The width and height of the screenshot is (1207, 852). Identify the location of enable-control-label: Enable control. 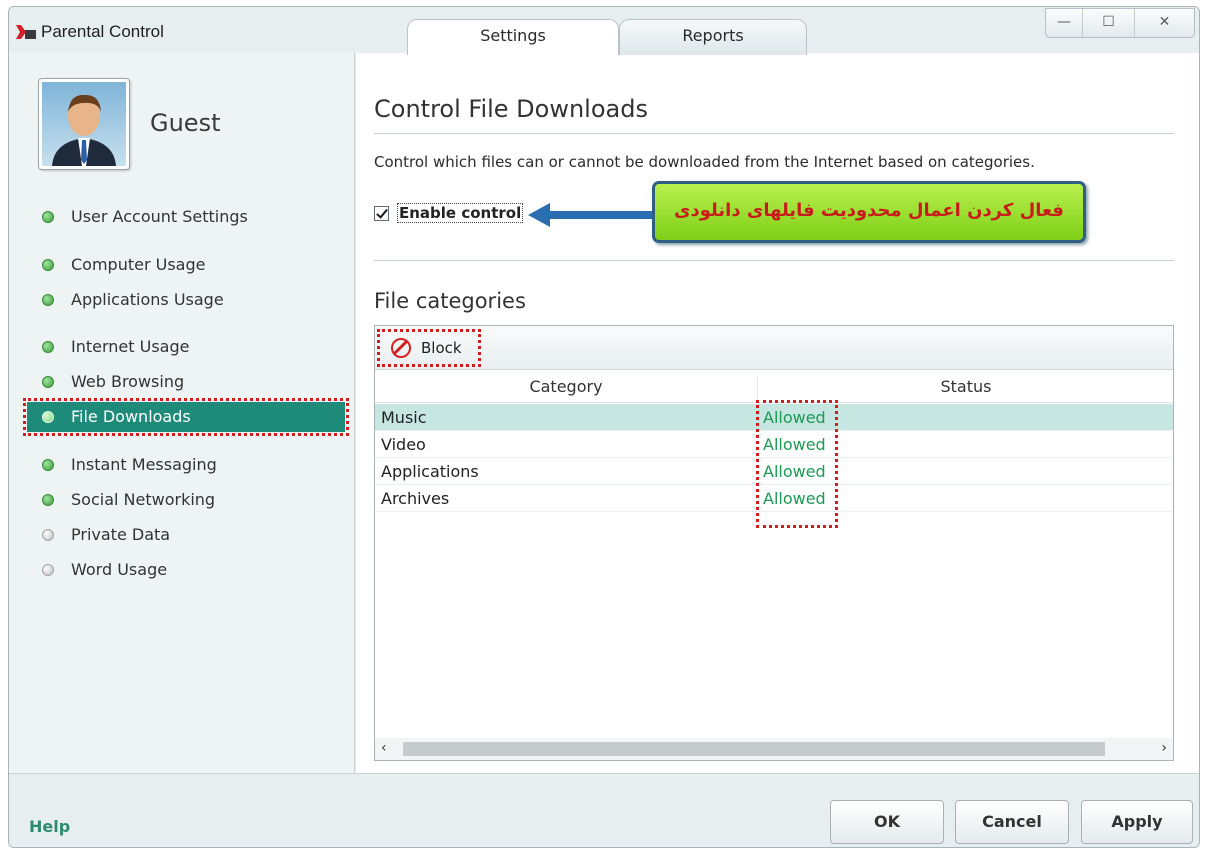
(460, 213).